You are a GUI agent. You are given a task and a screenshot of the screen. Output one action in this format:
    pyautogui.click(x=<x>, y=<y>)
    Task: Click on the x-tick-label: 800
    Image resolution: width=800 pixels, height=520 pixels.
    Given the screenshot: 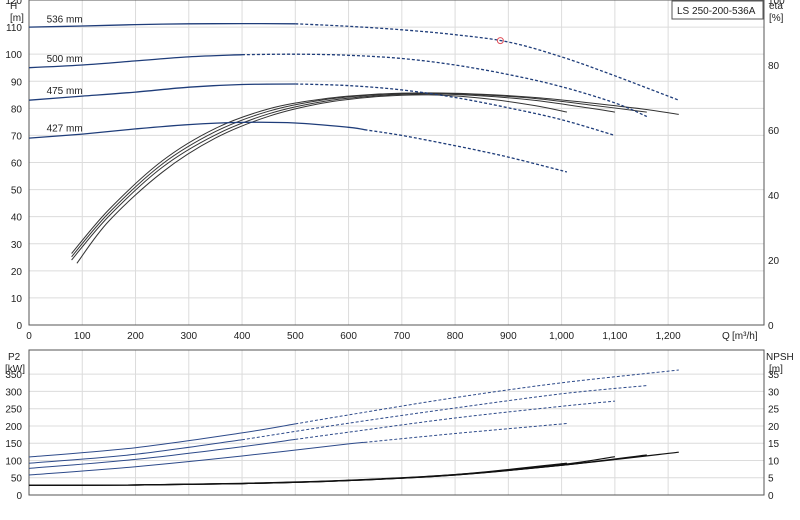 What is the action you would take?
    pyautogui.click(x=455, y=336)
    